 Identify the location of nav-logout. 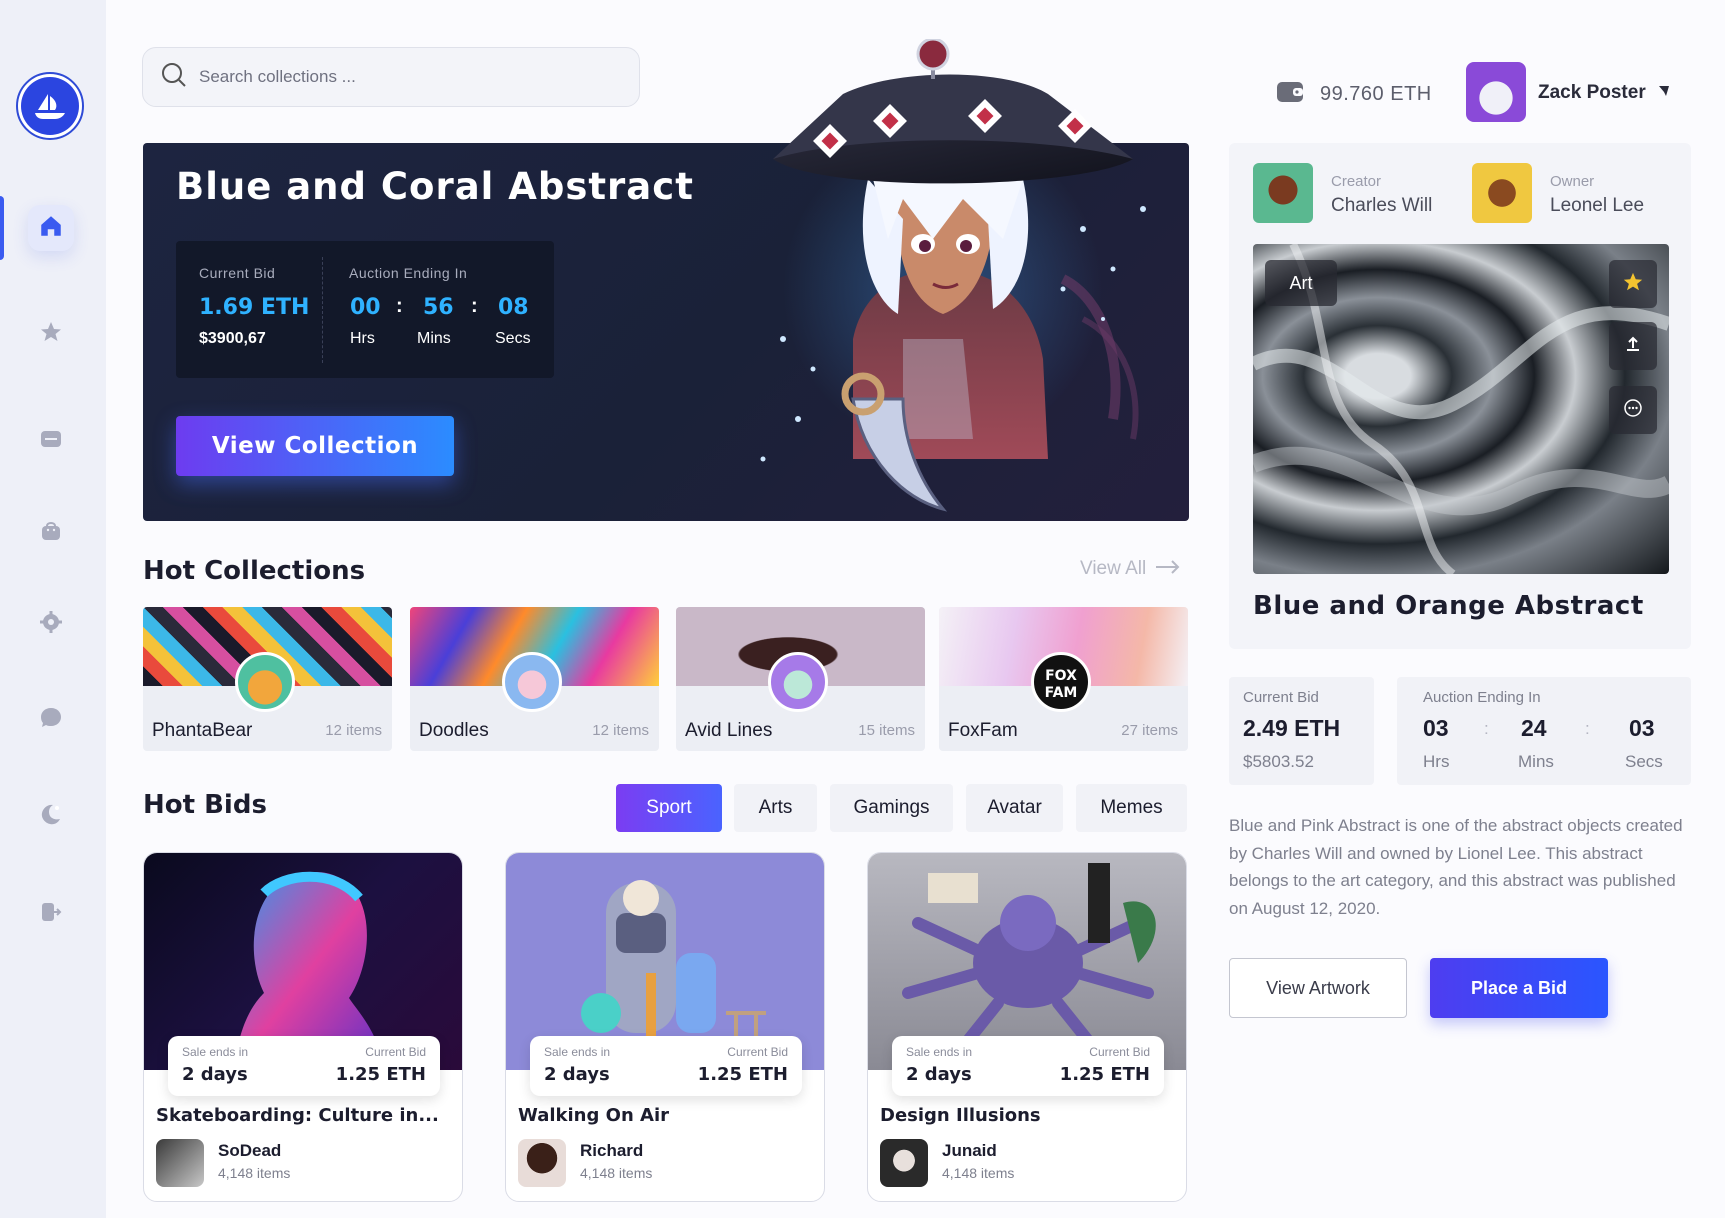
(51, 914).